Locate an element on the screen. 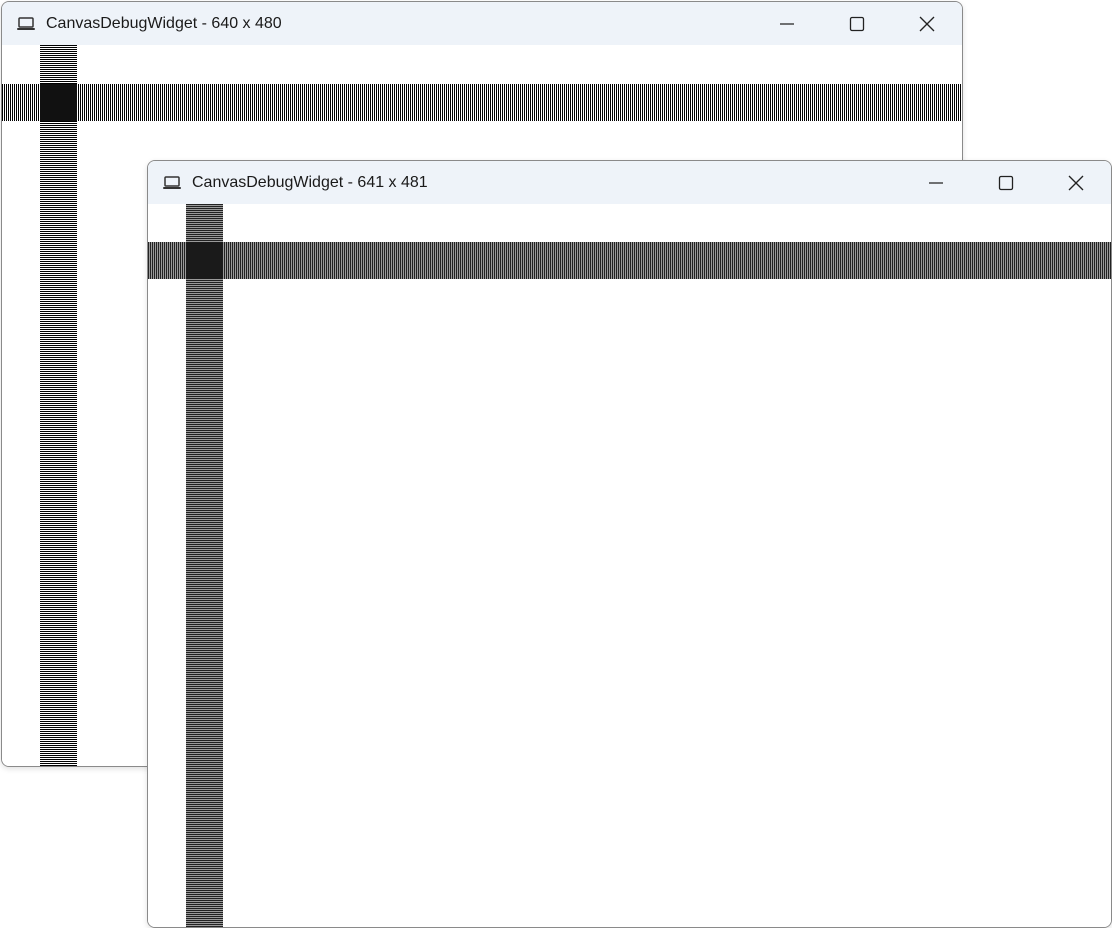 The image size is (1112, 928). window-title: CanvasDebugWidget - 641 x 481 is located at coordinates (310, 182).